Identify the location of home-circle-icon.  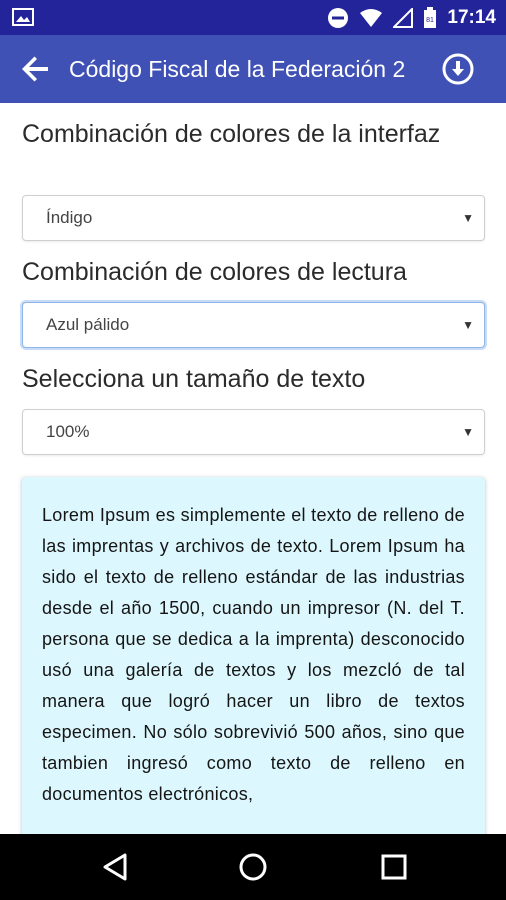
(253, 867).